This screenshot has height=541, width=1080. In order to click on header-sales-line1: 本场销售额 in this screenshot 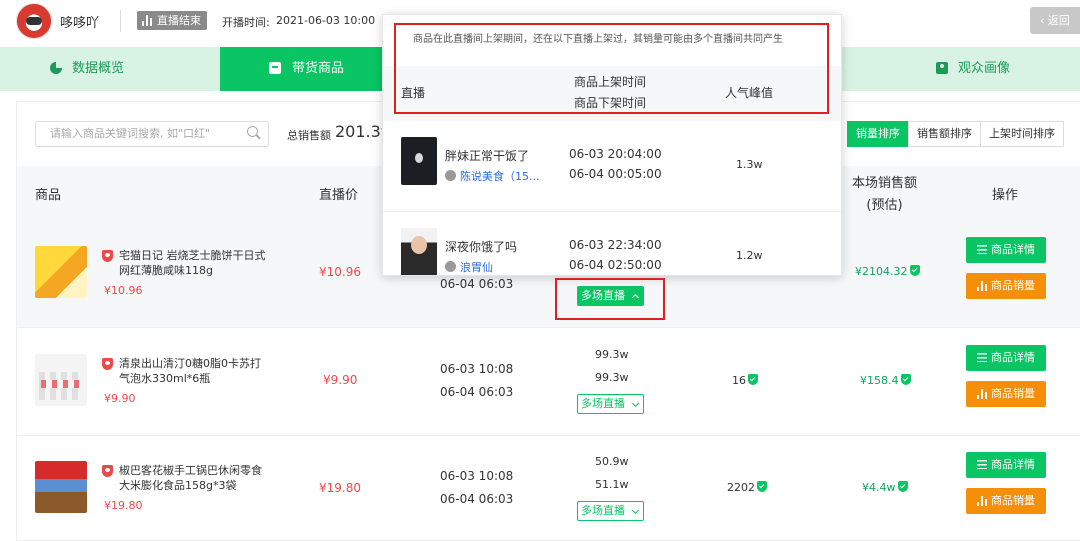, I will do `click(885, 183)`.